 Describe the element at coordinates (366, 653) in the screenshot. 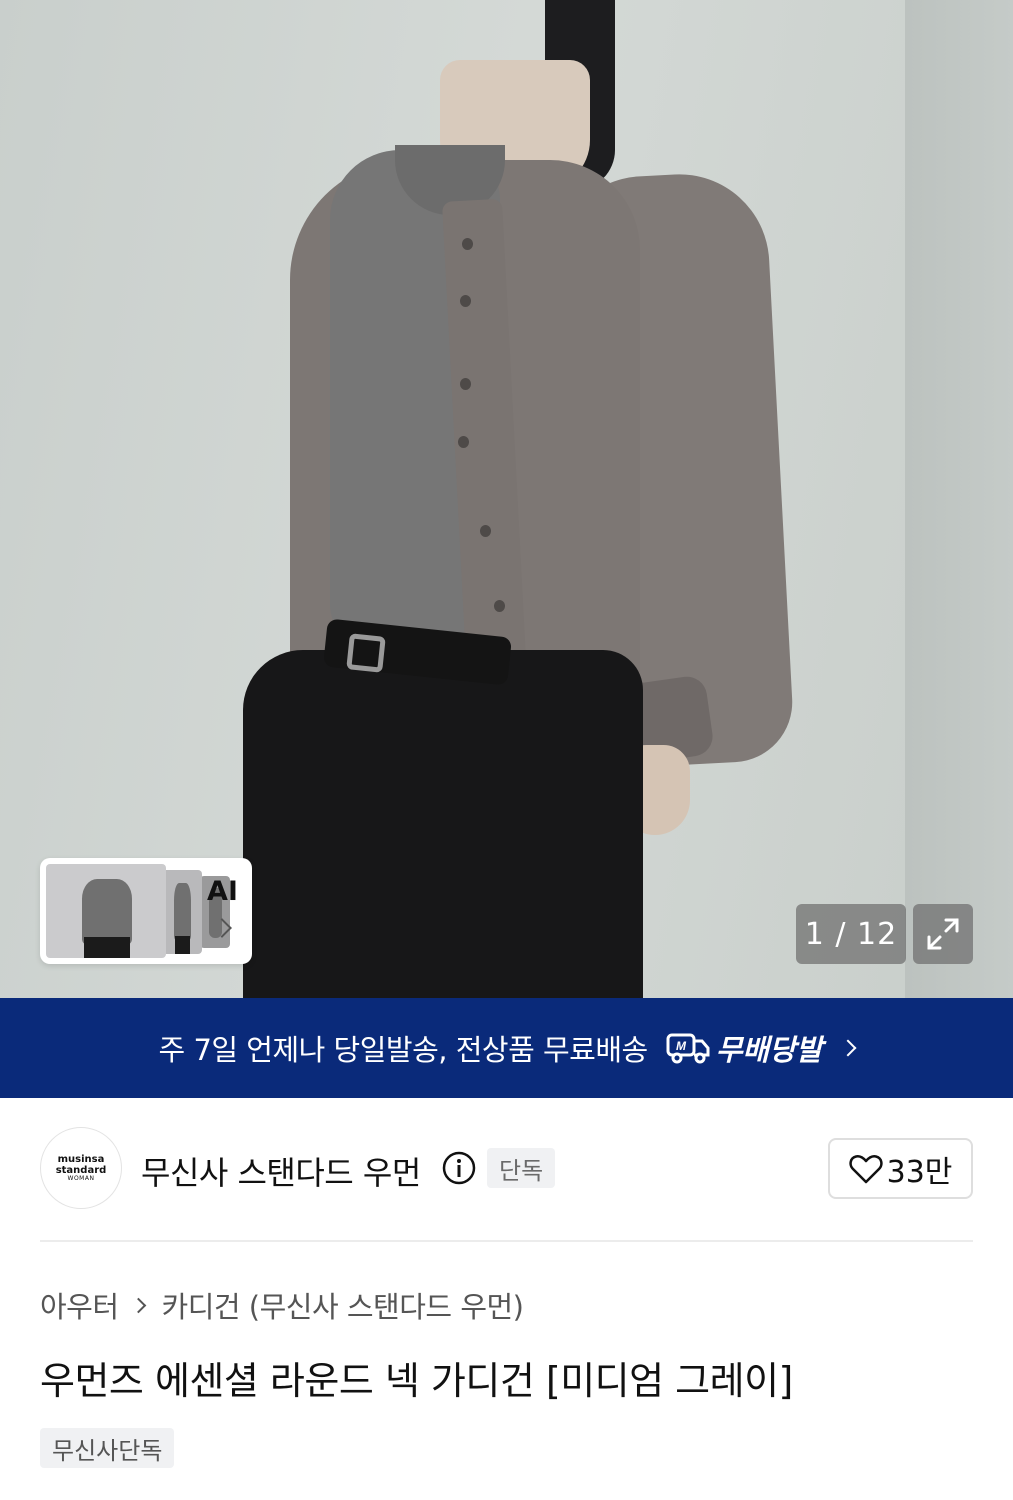

I see `belt-buckle` at that location.